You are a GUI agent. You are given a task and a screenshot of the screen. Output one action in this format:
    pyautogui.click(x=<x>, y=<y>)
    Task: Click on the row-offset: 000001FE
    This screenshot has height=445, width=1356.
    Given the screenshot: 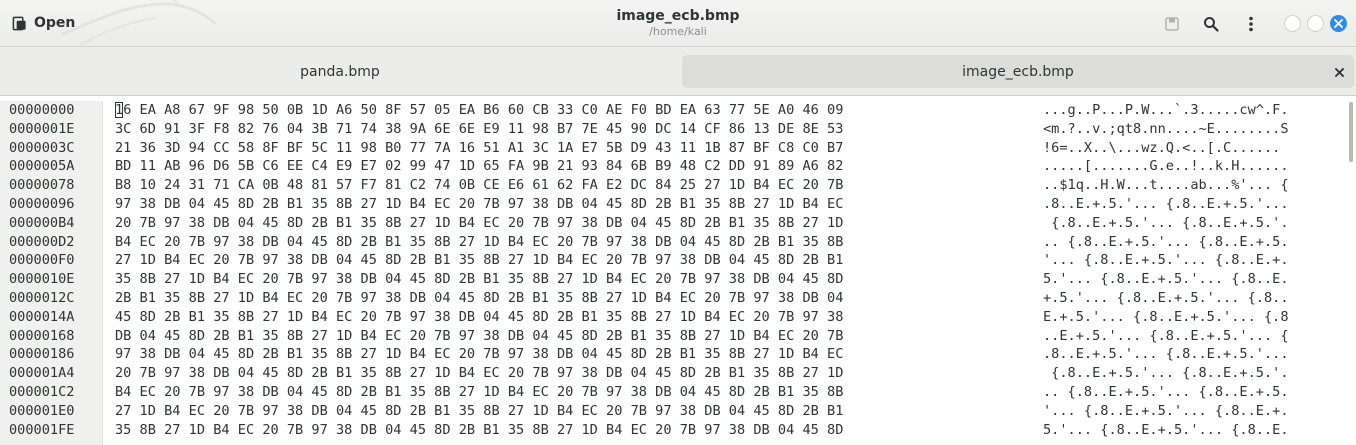 What is the action you would take?
    pyautogui.click(x=42, y=429)
    